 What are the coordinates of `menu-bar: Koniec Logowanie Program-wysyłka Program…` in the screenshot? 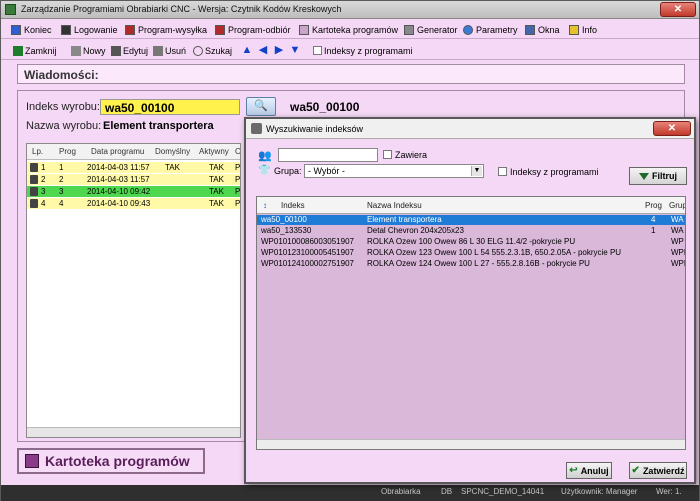 It's located at (350, 29).